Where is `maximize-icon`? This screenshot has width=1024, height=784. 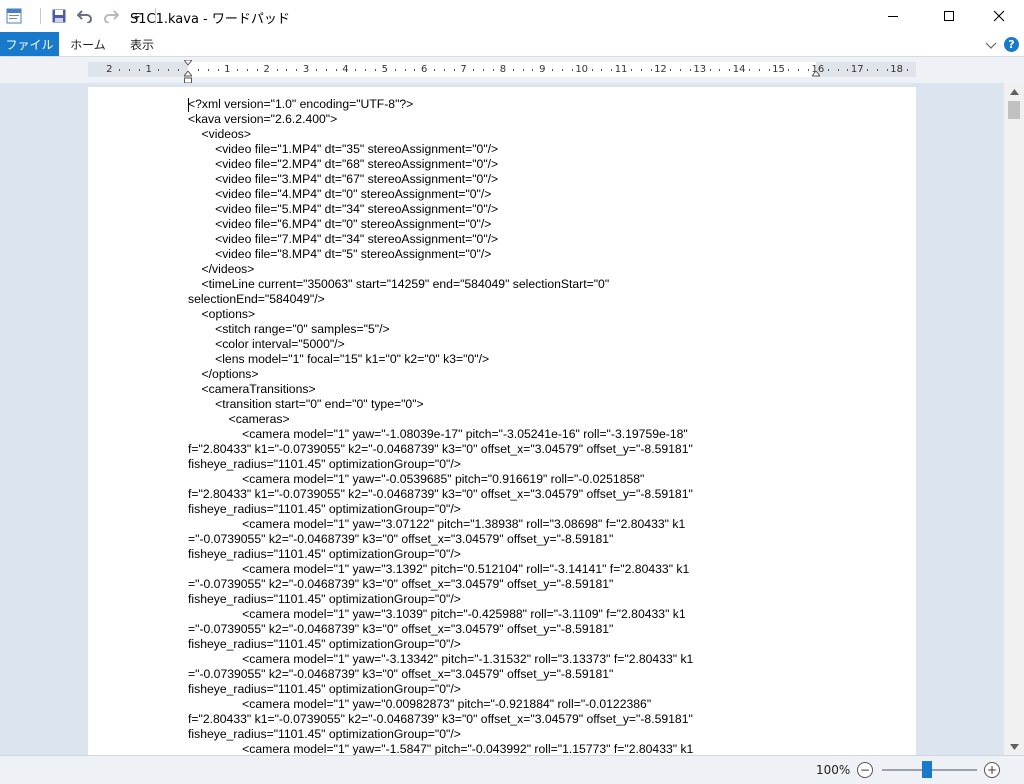 maximize-icon is located at coordinates (949, 16).